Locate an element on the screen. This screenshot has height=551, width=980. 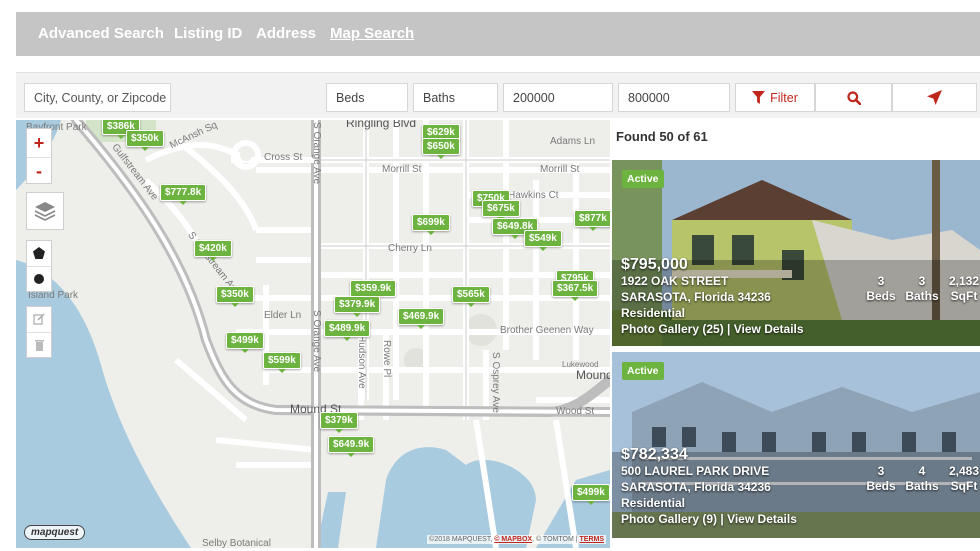
layers-button is located at coordinates (45, 211).